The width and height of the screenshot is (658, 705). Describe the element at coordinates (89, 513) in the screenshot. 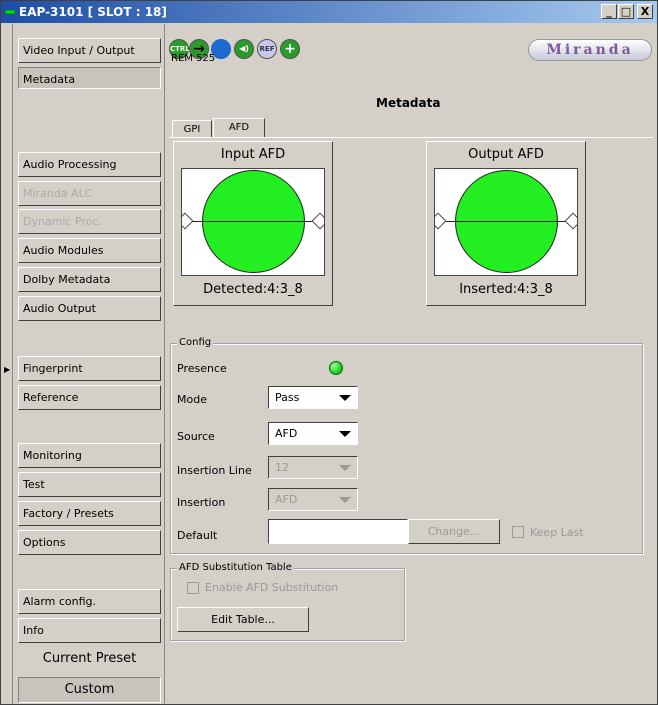

I see `sidebar-item-factory-presets: Factory / Presets` at that location.